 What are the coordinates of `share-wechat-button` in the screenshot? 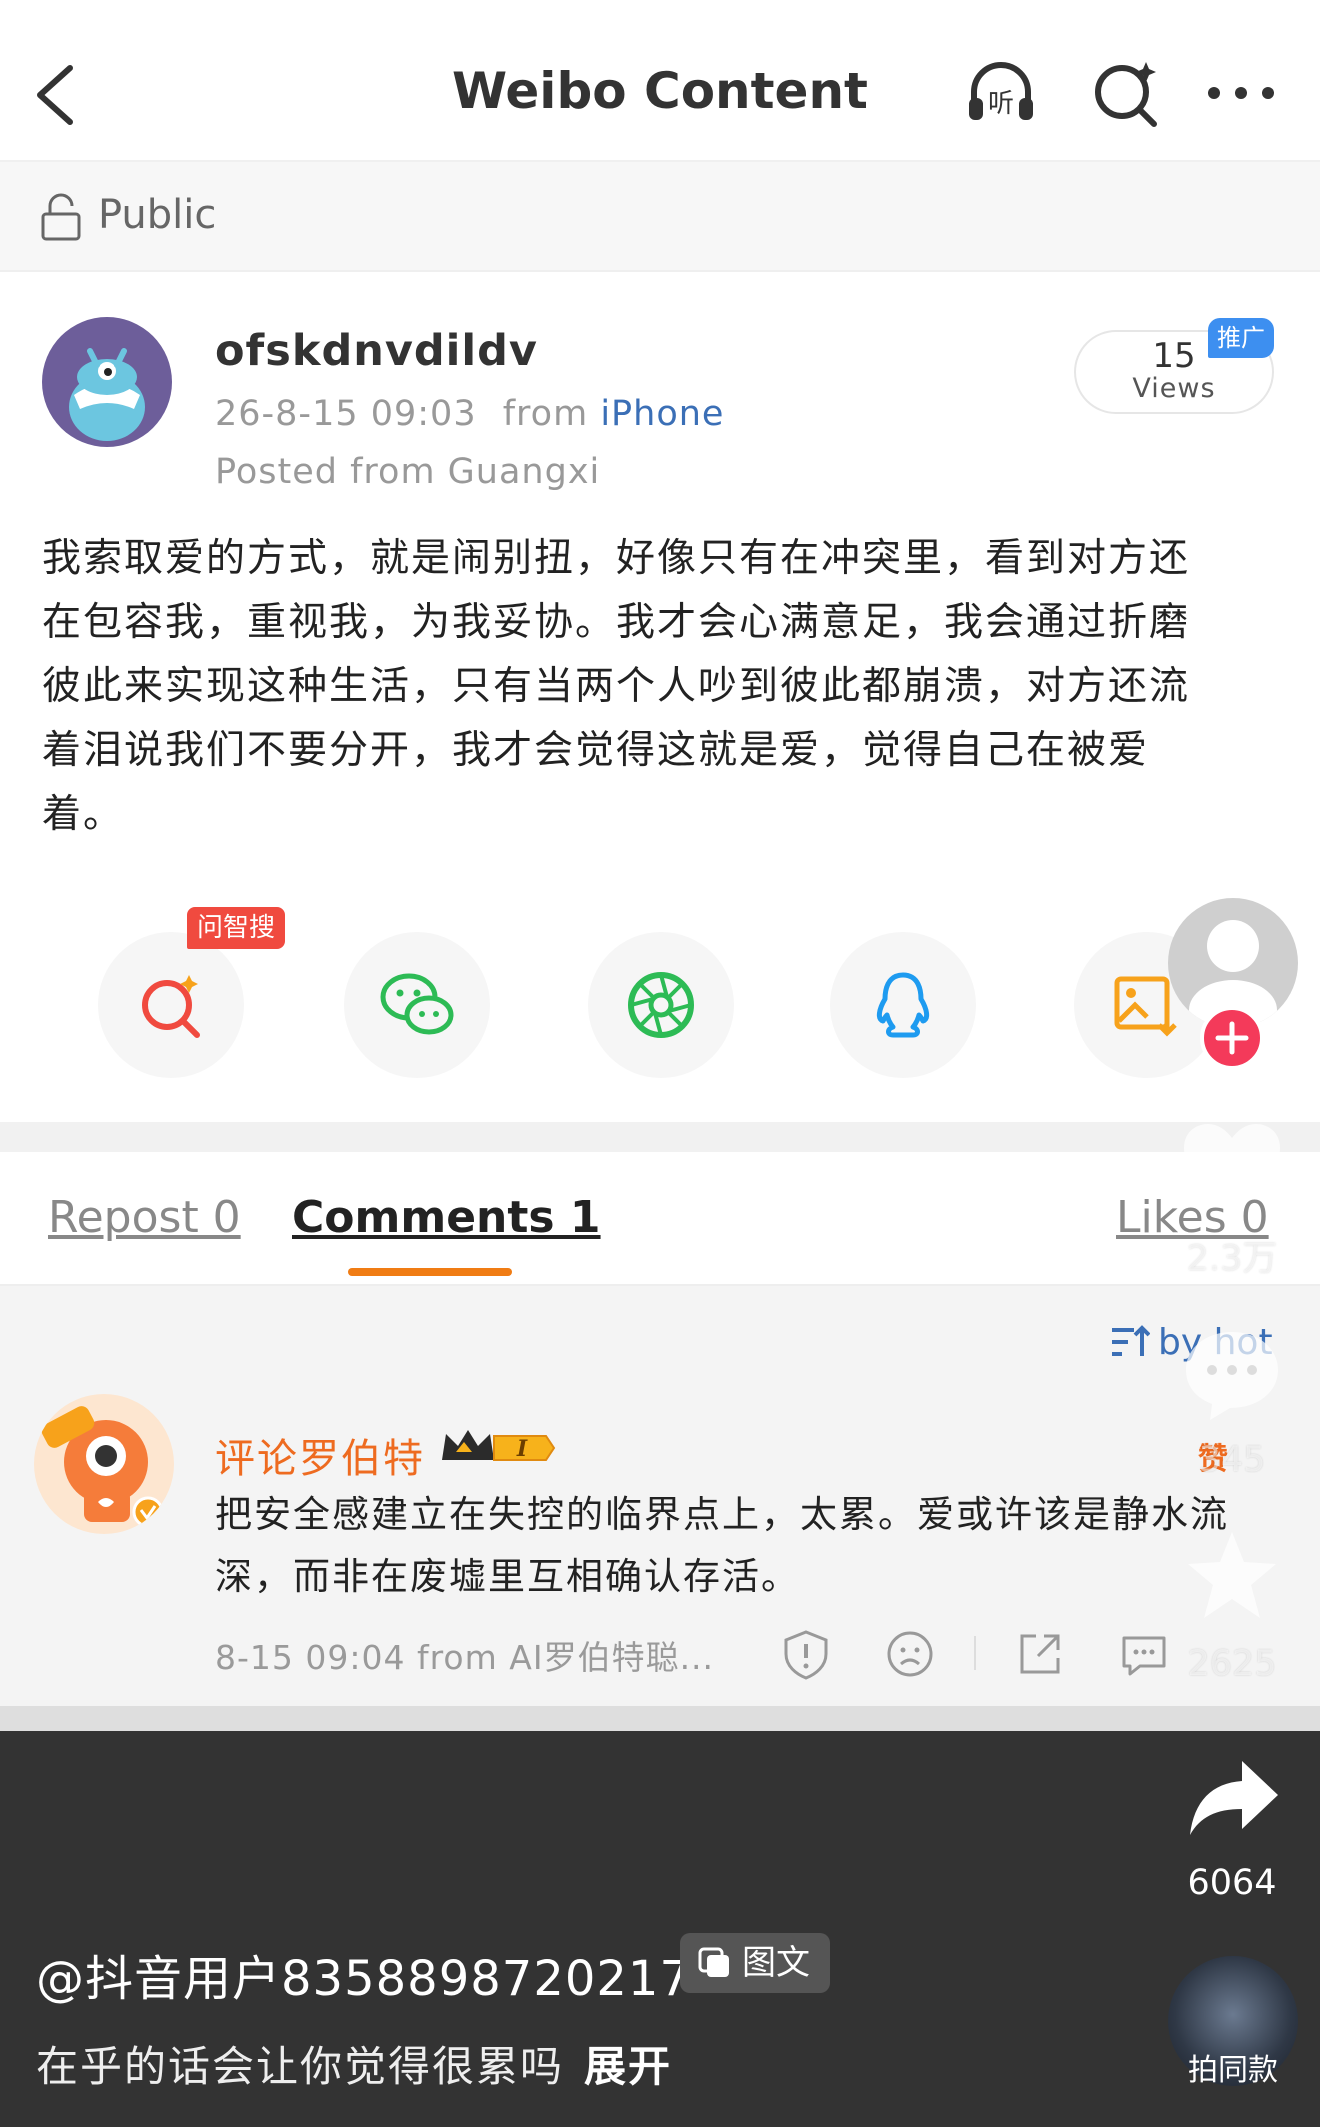 It's located at (417, 1005).